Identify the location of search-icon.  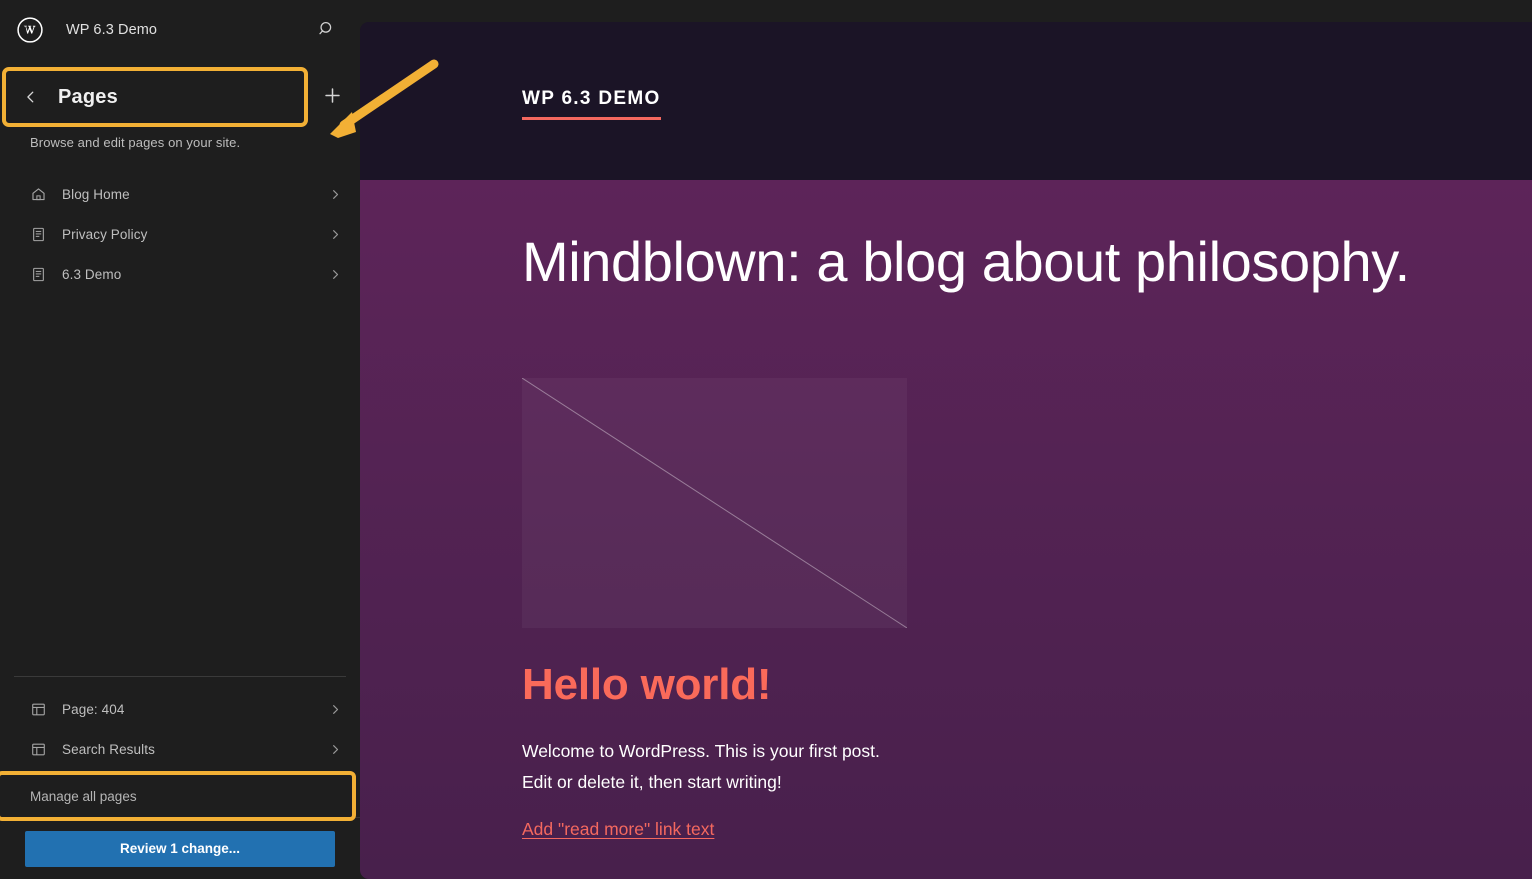
(327, 30).